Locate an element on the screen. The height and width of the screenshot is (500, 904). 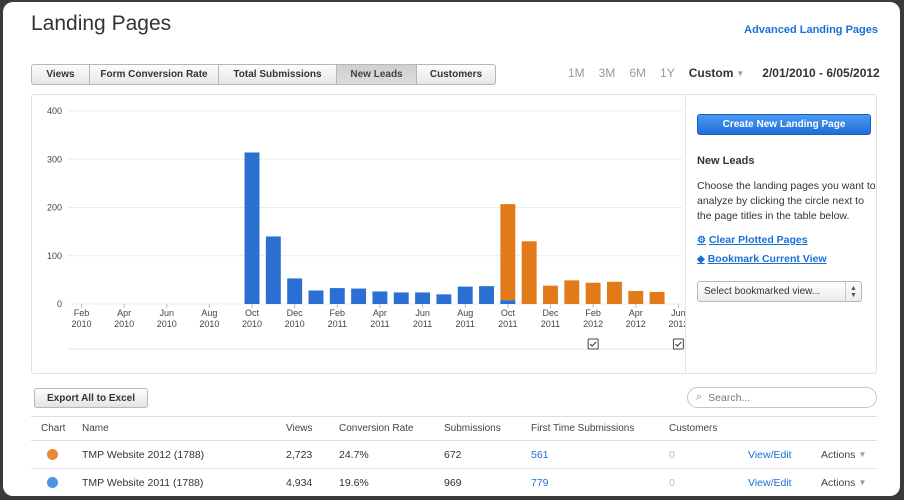
col-views: Views is located at coordinates (299, 428).